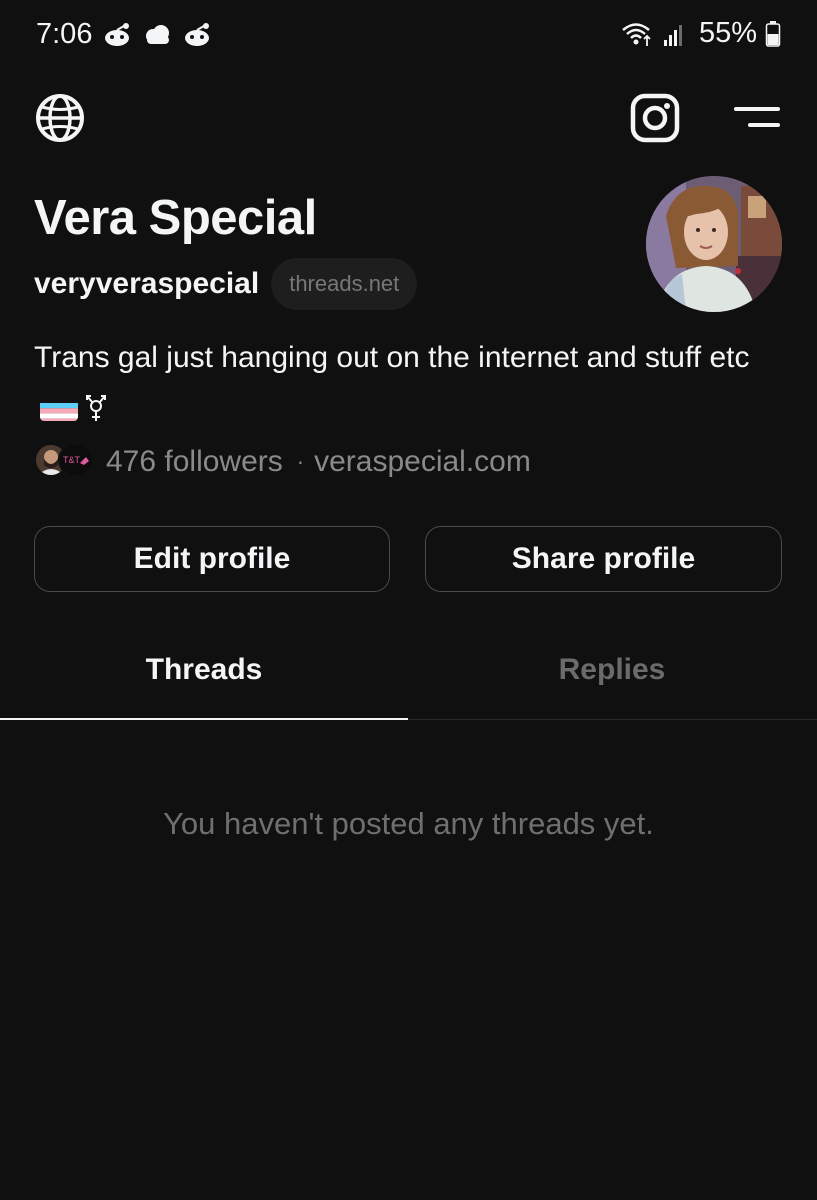 This screenshot has height=1200, width=817. I want to click on battery-percentage: 55%, so click(727, 33).